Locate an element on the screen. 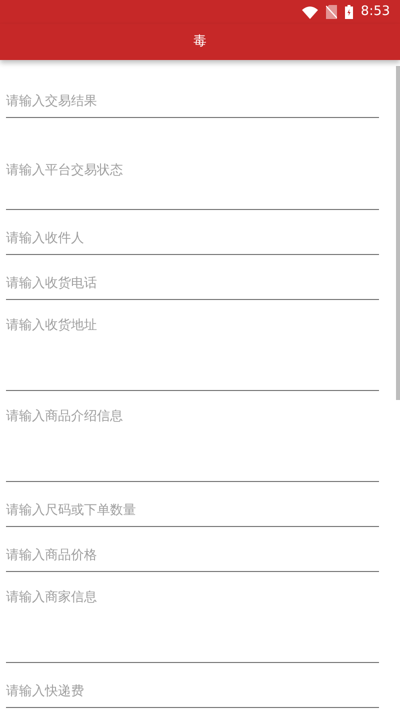  input-field: 请输入尺码或下单数量 is located at coordinates (192, 510).